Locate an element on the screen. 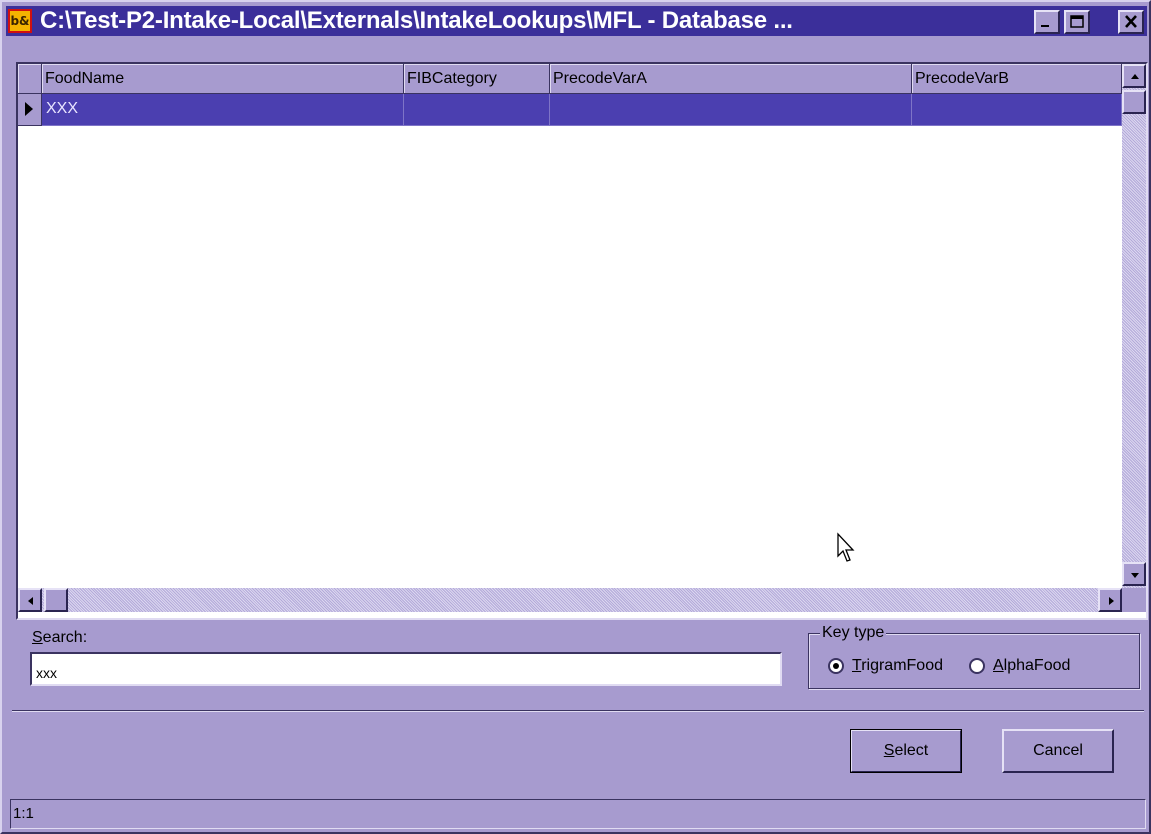 Image resolution: width=1151 pixels, height=834 pixels. arrow-left-icon is located at coordinates (30, 601).